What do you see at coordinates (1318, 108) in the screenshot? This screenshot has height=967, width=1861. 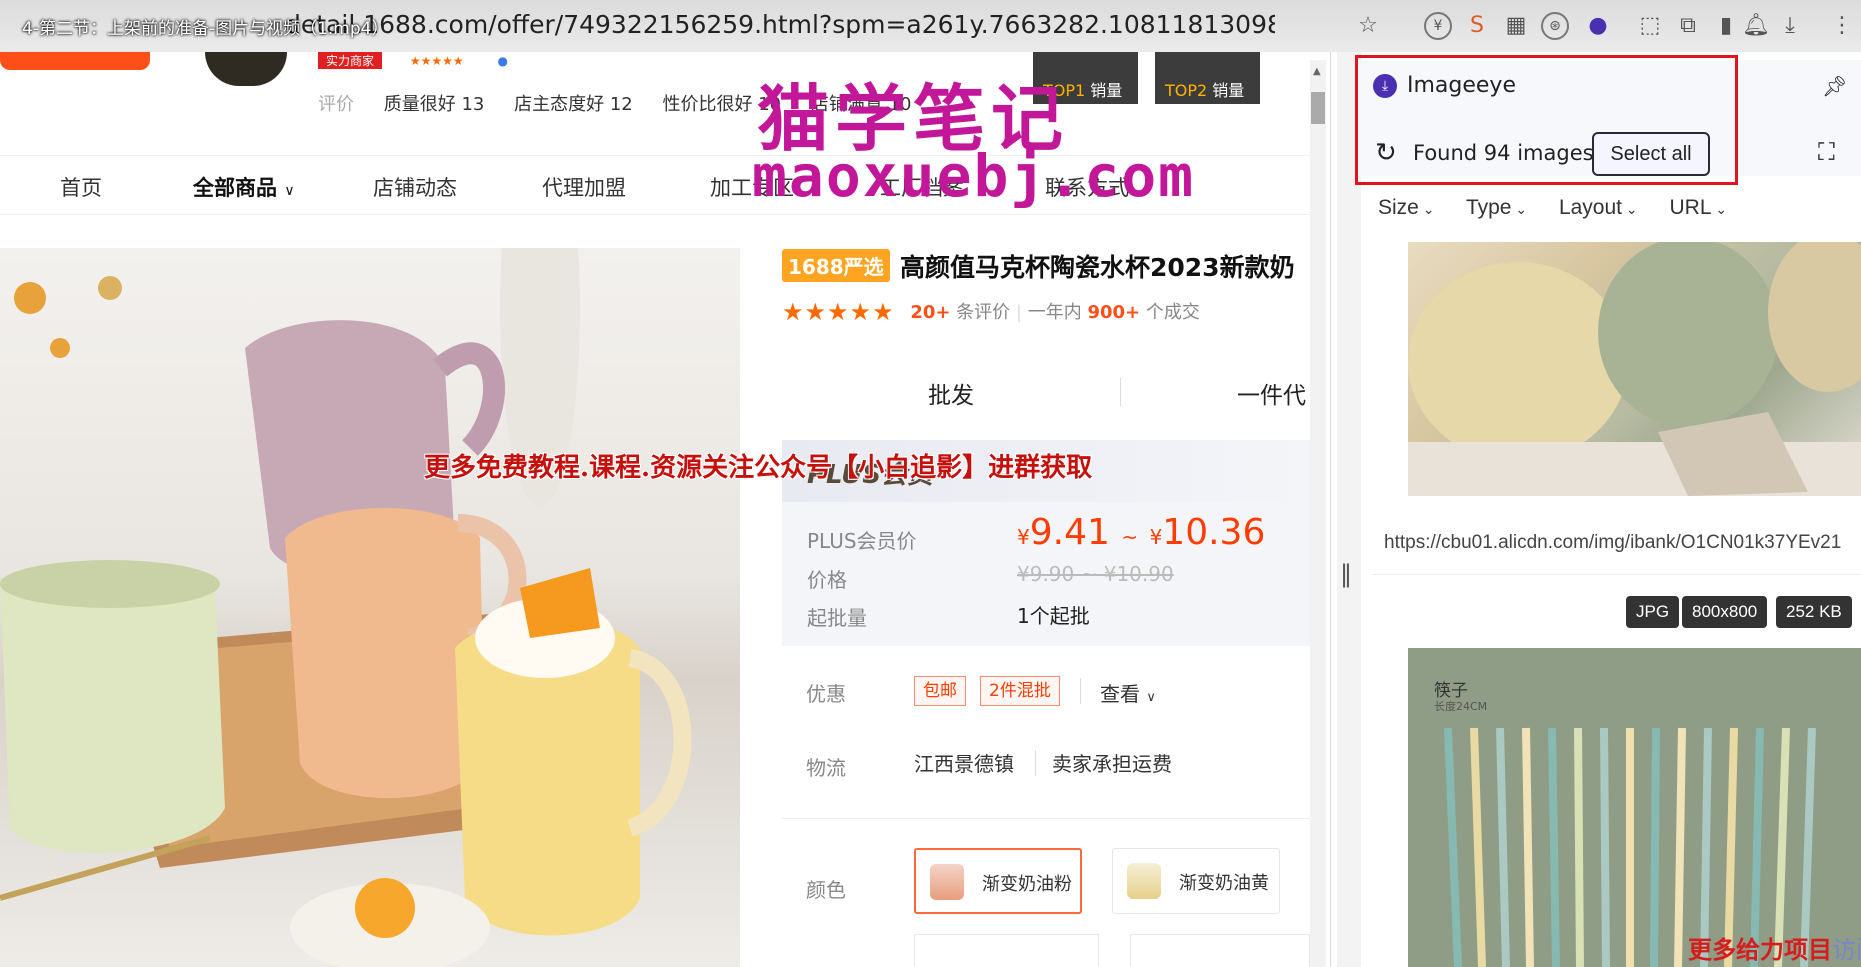 I see `scrollbar-thumb` at bounding box center [1318, 108].